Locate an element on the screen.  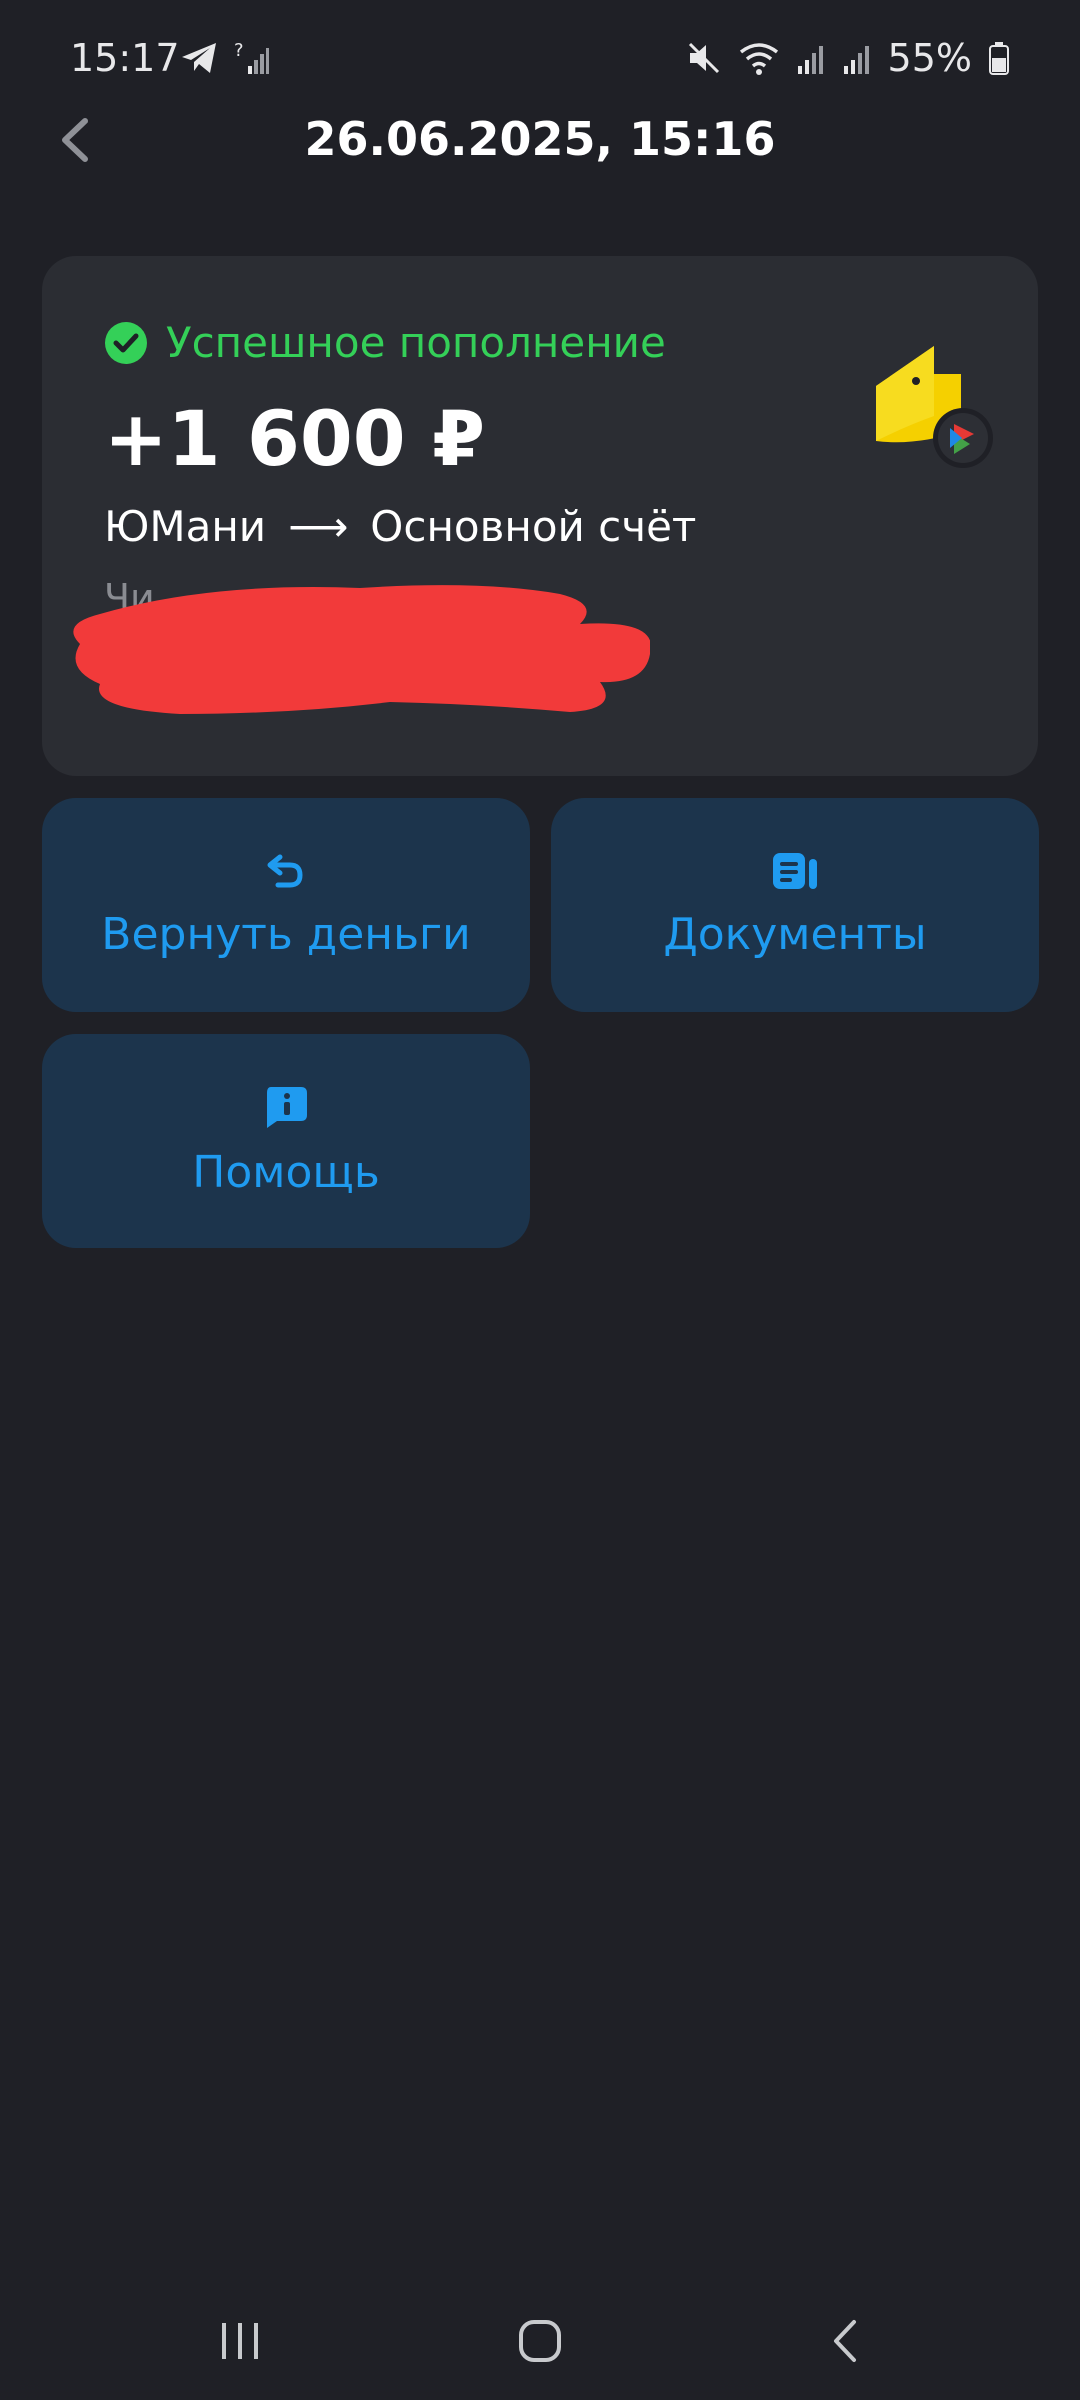
mute-icon is located at coordinates (703, 58).